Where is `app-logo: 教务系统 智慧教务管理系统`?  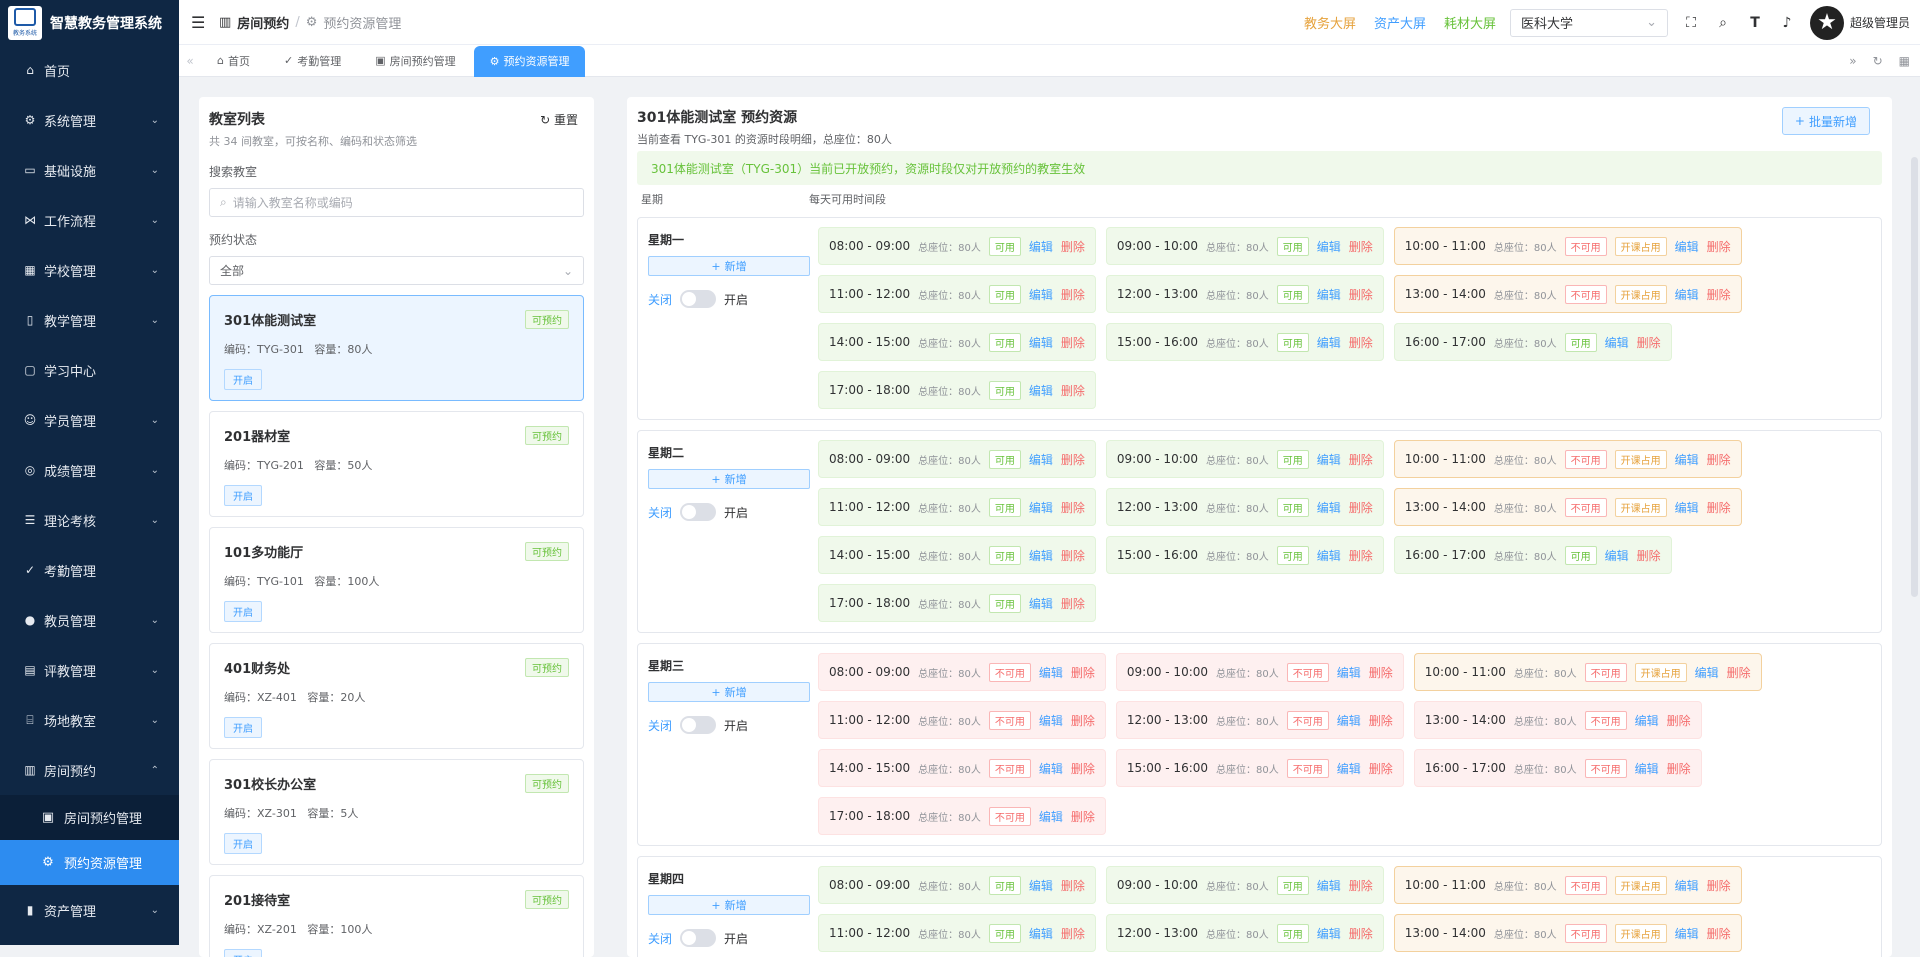 app-logo: 教务系统 智慧教务管理系统 is located at coordinates (89, 22).